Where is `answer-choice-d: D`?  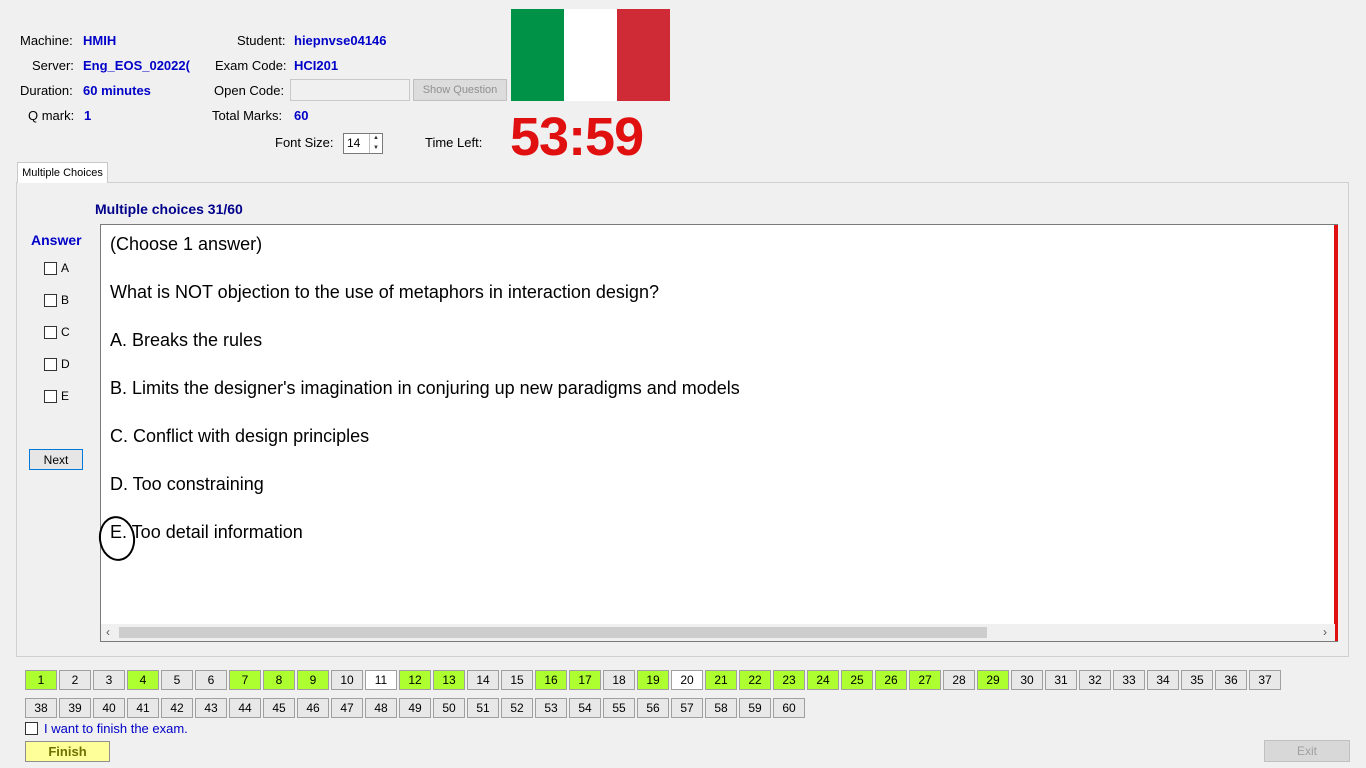
answer-choice-d: D is located at coordinates (57, 364).